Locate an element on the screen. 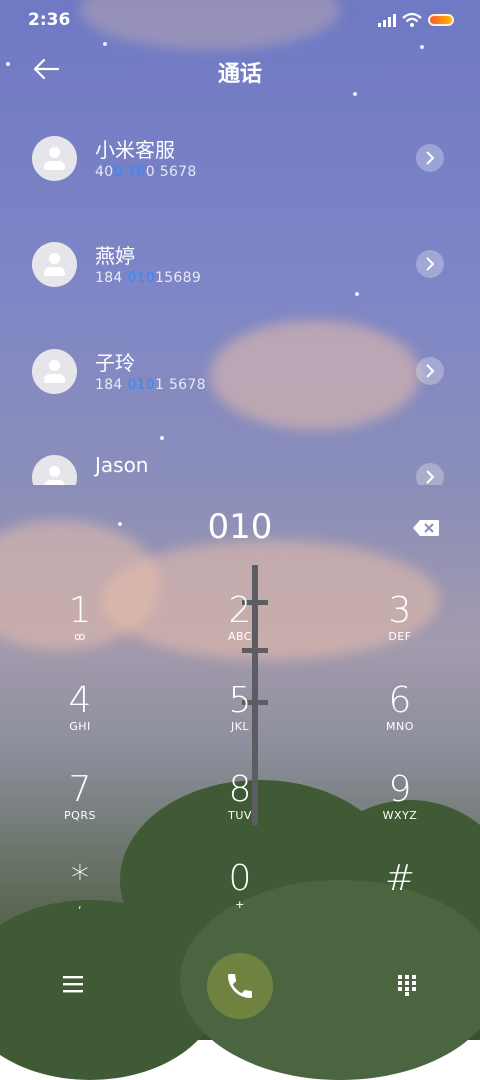 Image resolution: width=480 pixels, height=1080 pixels. contact-name: 燕婷 is located at coordinates (115, 256).